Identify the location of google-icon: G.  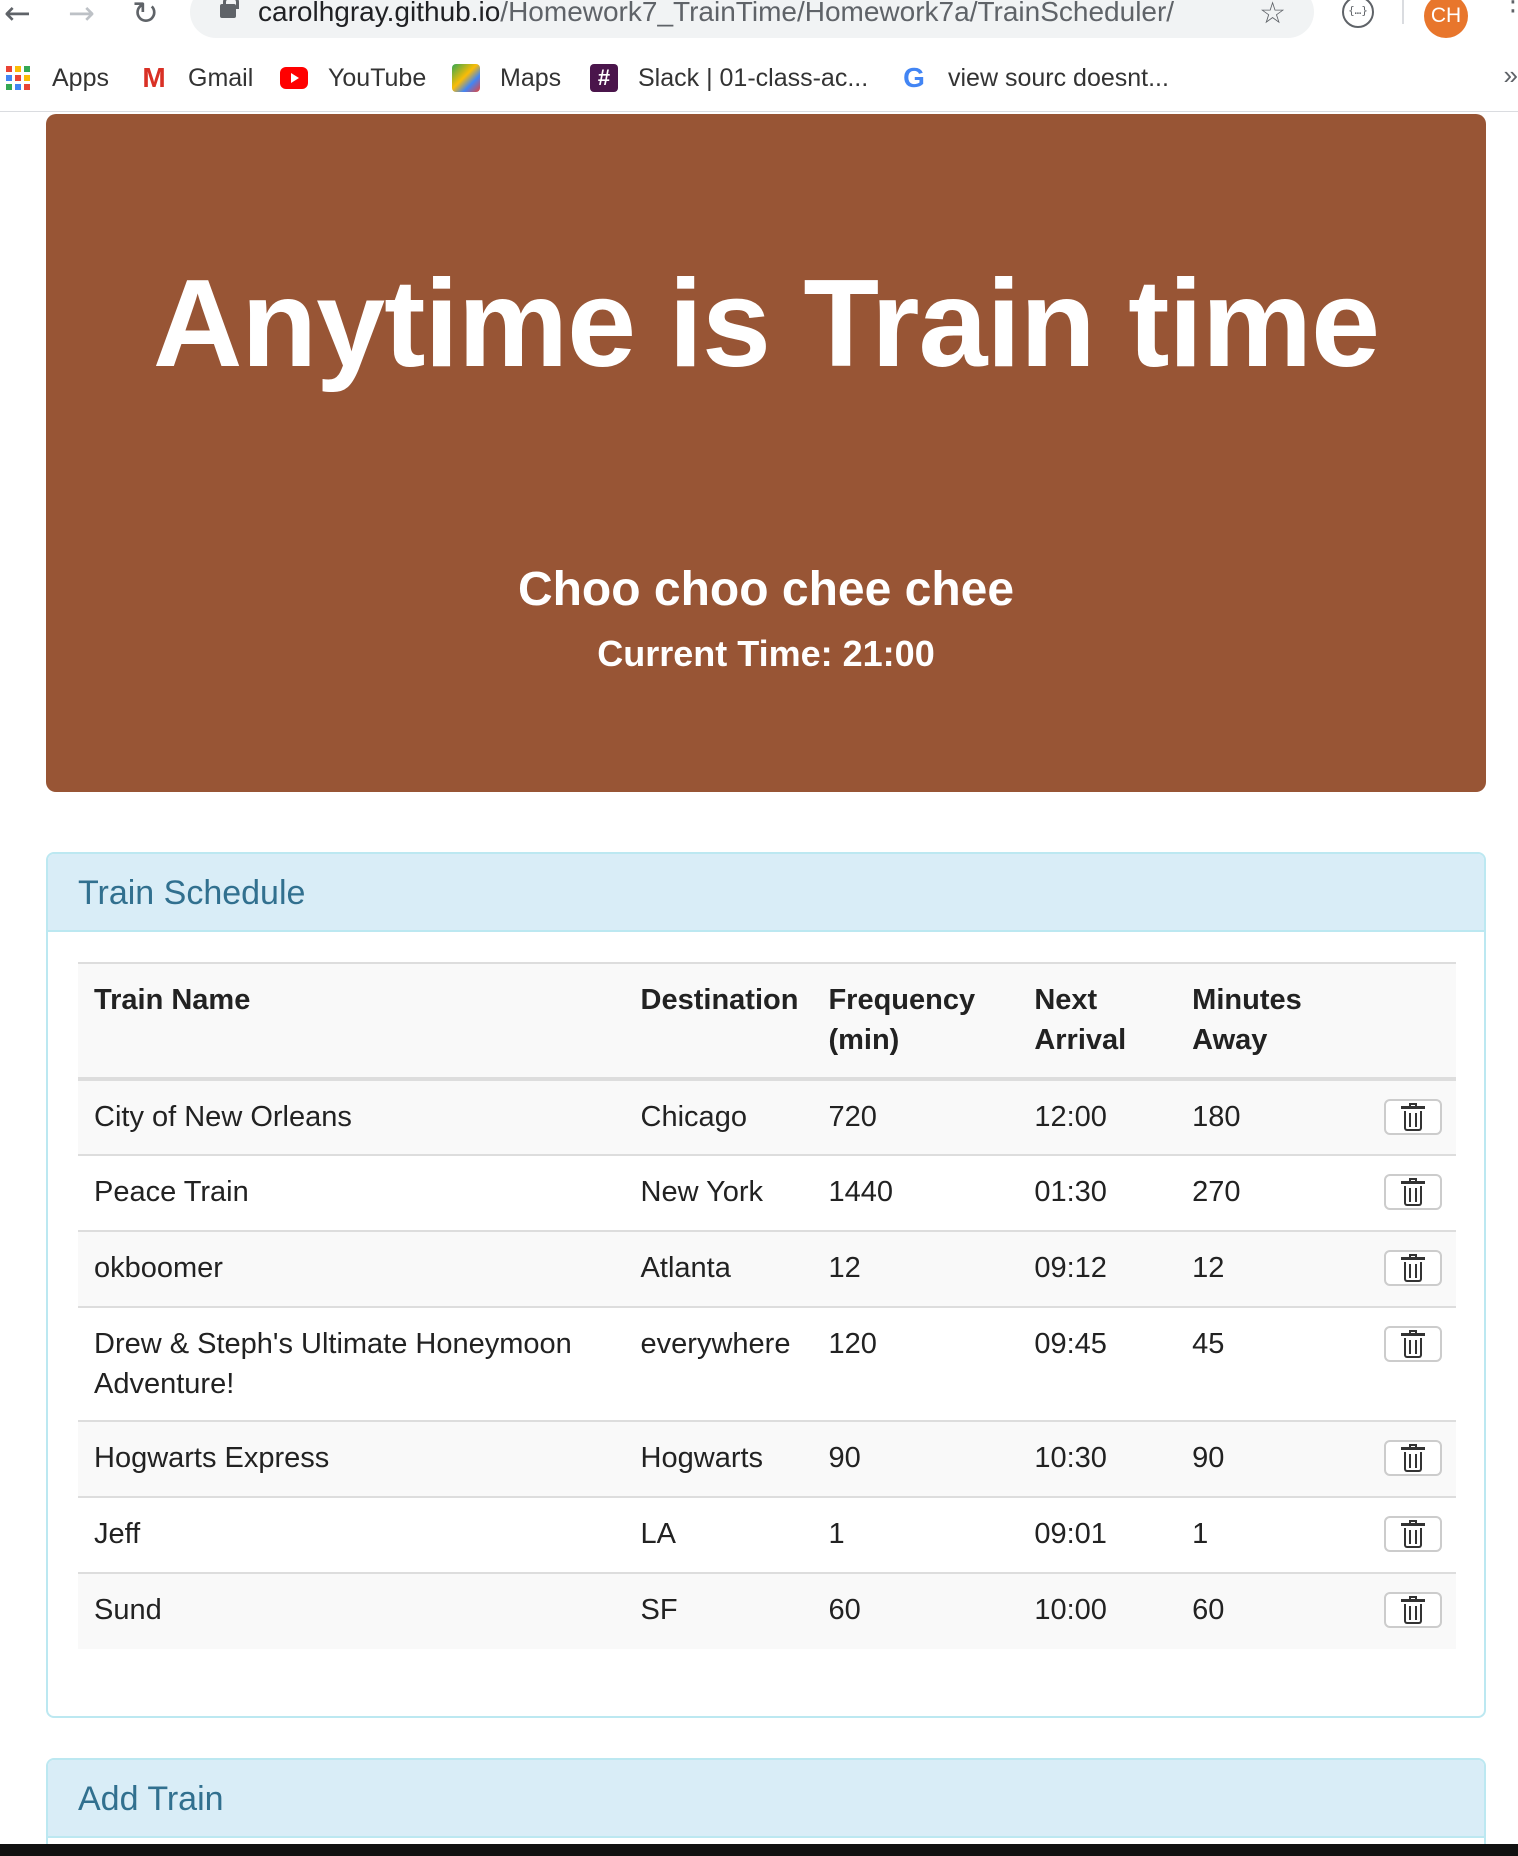
(914, 77).